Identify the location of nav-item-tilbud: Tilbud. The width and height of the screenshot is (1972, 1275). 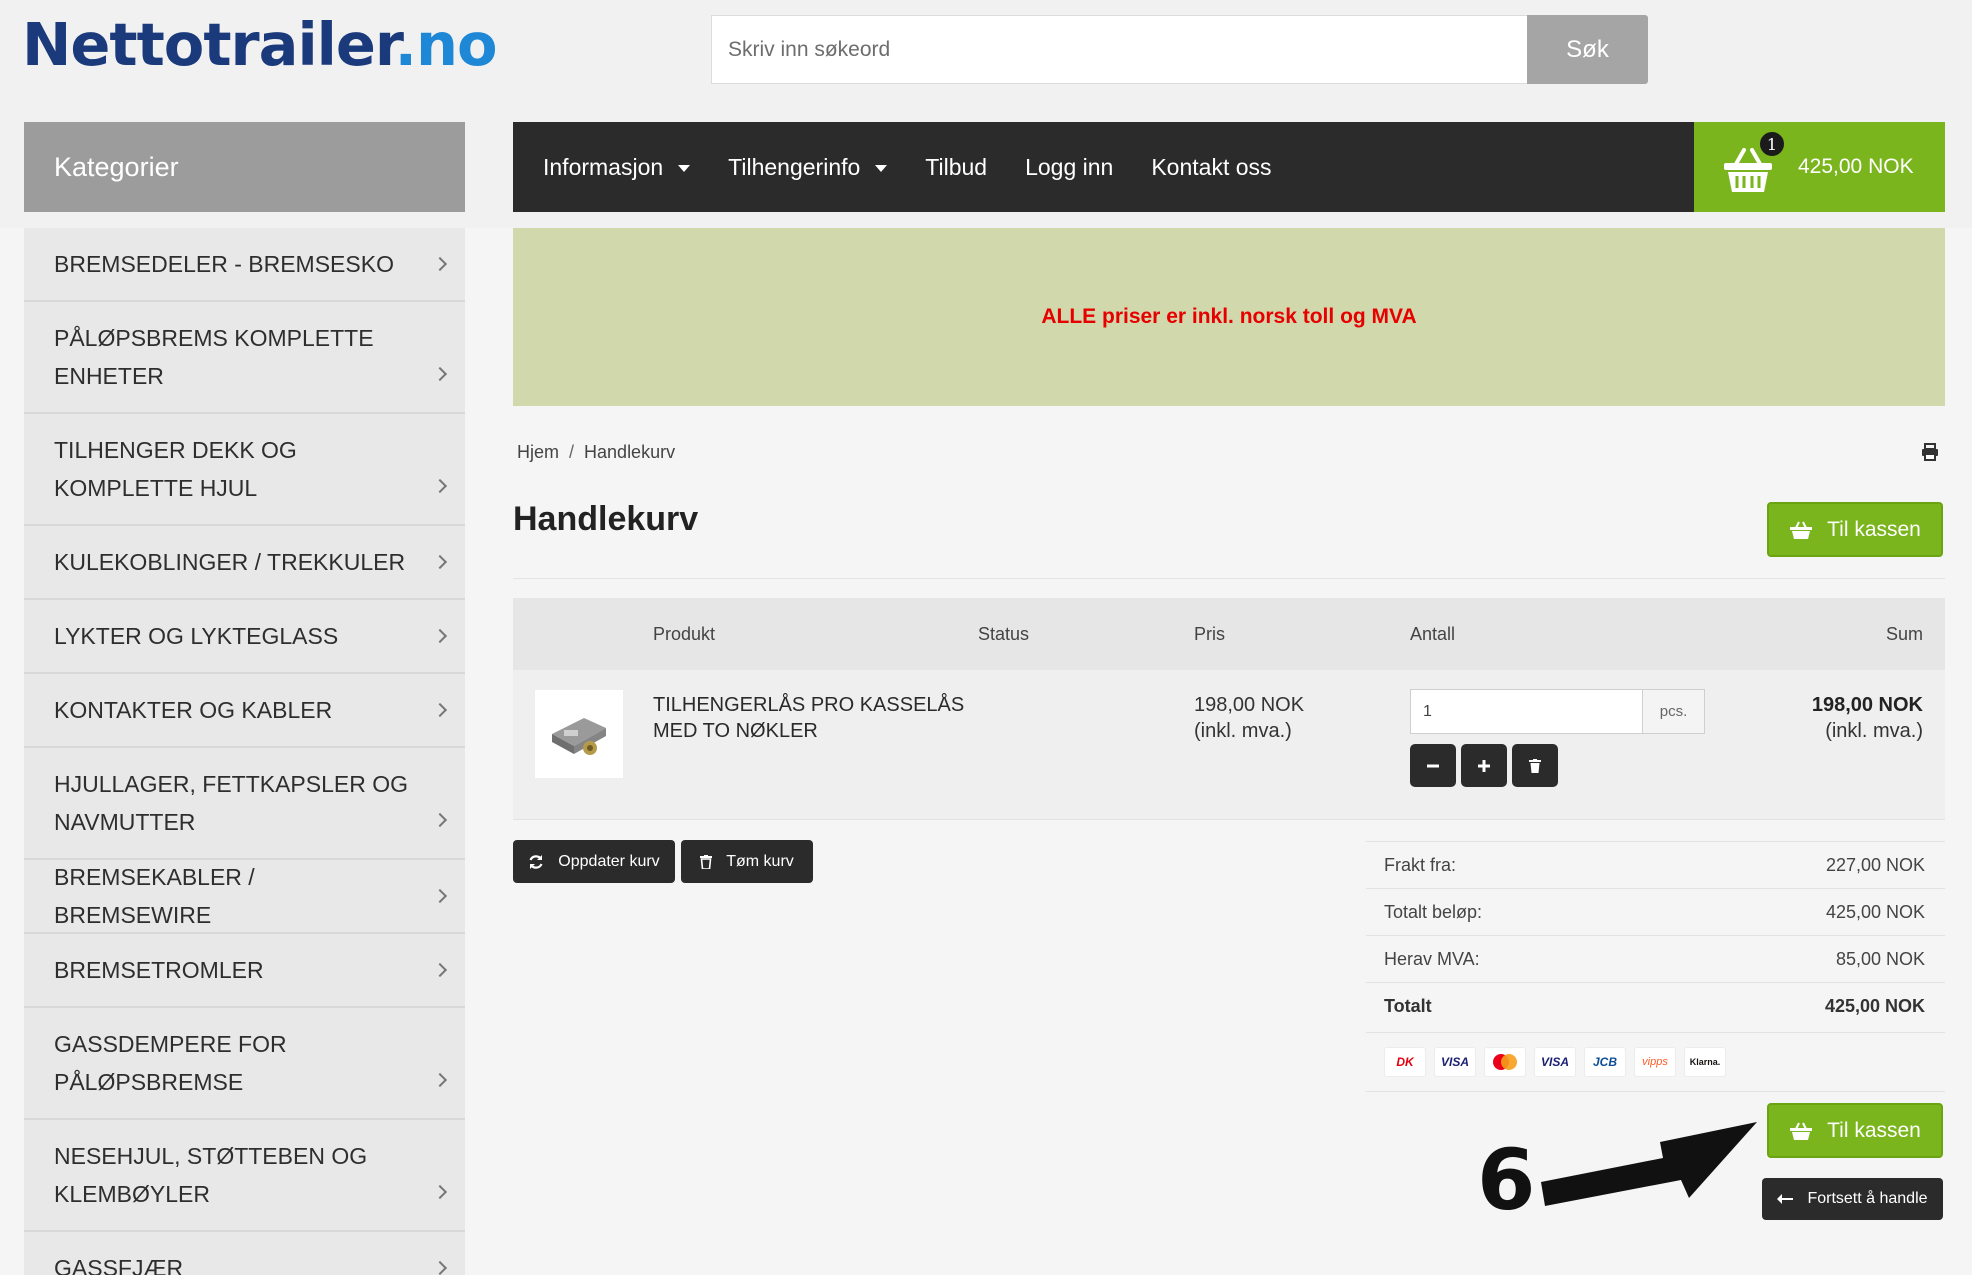
(956, 167).